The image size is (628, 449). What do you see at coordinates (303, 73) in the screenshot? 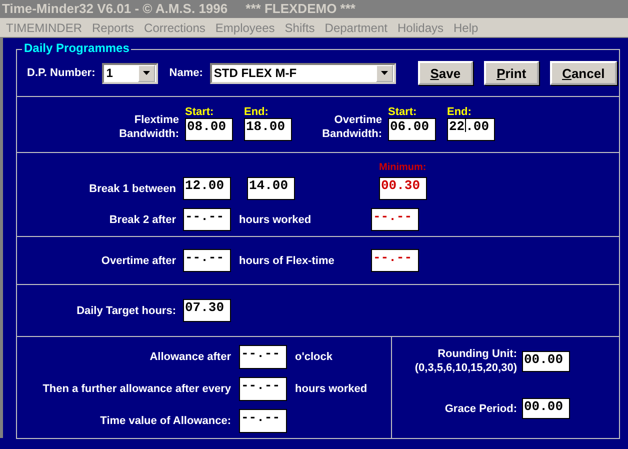
I see `name-dropdown: STD FLEX M-F` at bounding box center [303, 73].